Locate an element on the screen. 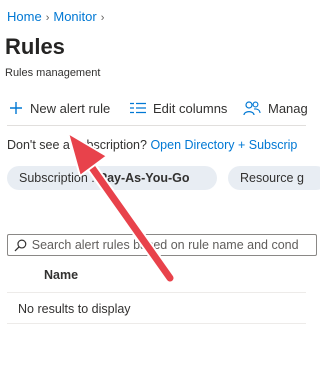  resource-group-filter-label: Resource g is located at coordinates (272, 178).